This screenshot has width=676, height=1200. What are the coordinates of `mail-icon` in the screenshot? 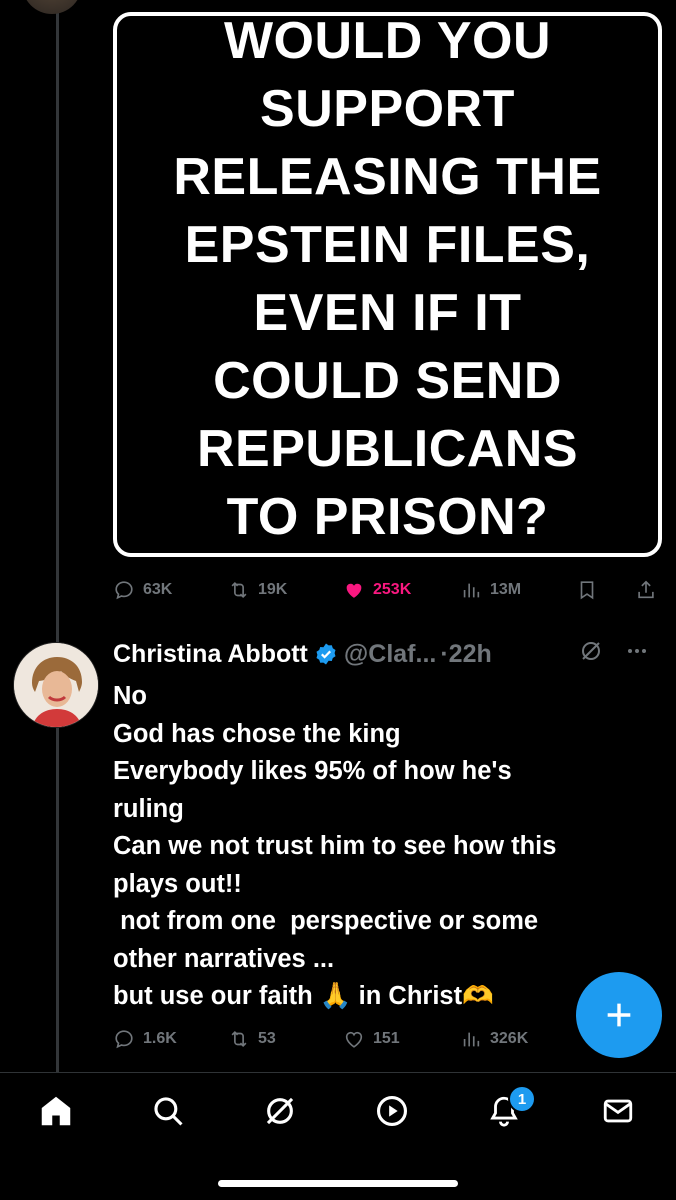 It's located at (618, 1111).